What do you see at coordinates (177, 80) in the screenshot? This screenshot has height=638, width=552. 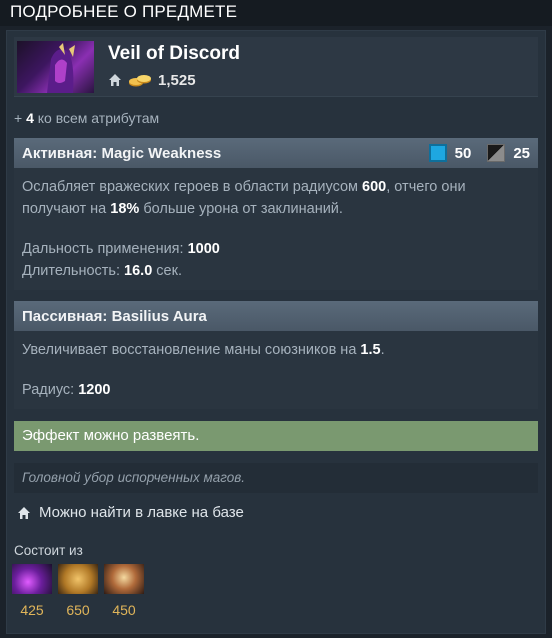 I see `item-cost-value: 1,525` at bounding box center [177, 80].